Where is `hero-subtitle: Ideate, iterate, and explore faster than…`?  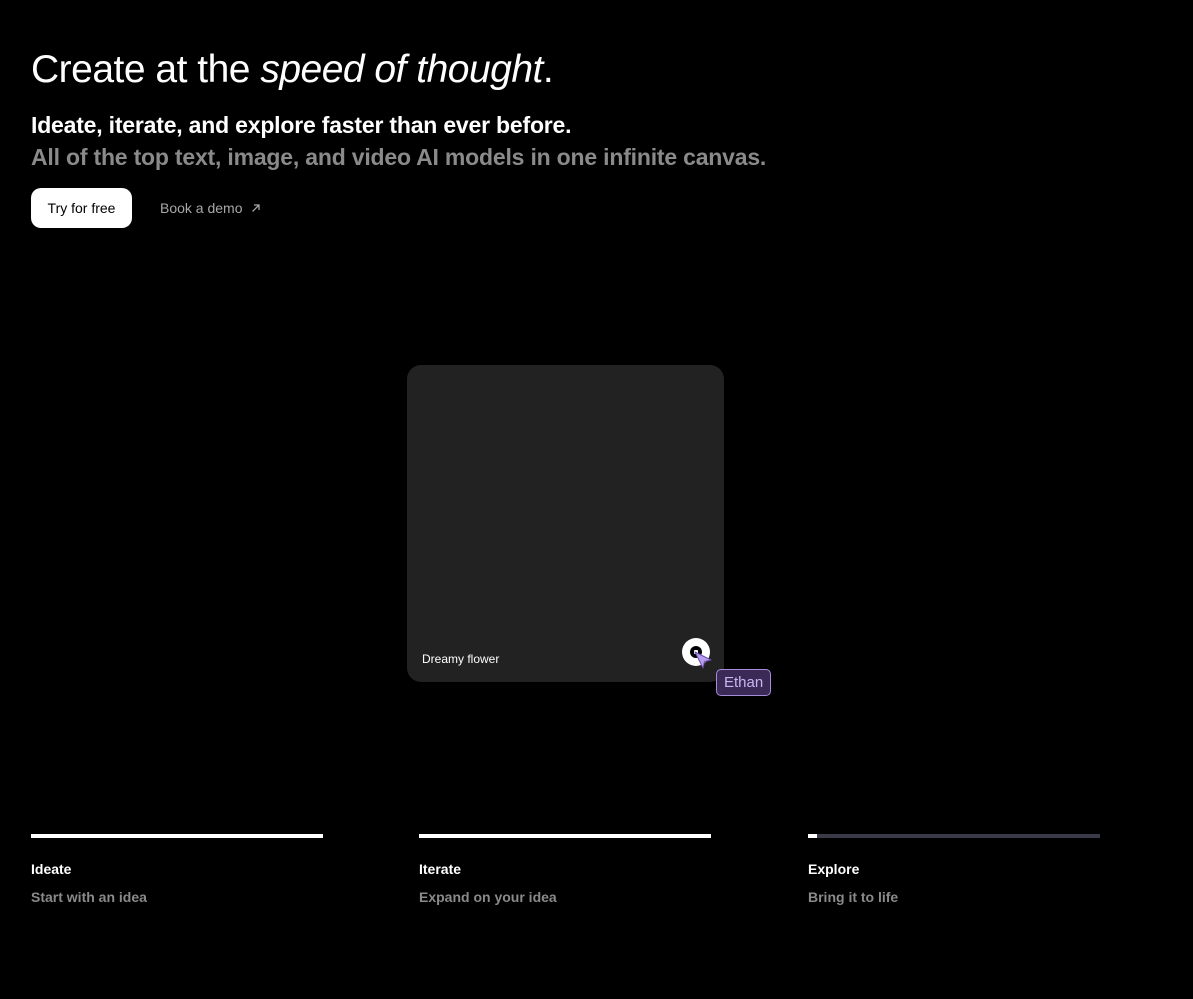
hero-subtitle: Ideate, iterate, and explore faster than… is located at coordinates (301, 125).